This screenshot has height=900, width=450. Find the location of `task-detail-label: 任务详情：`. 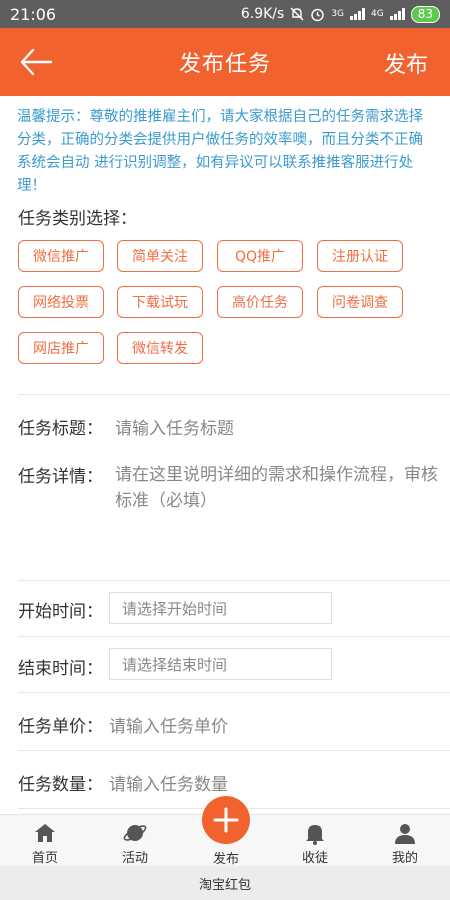

task-detail-label: 任务详情： is located at coordinates (60, 477).